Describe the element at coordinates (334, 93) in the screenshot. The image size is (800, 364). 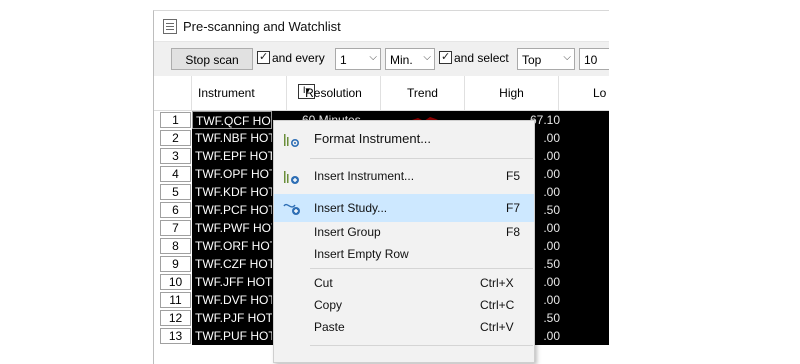
I see `header-resolution: Resolution` at that location.